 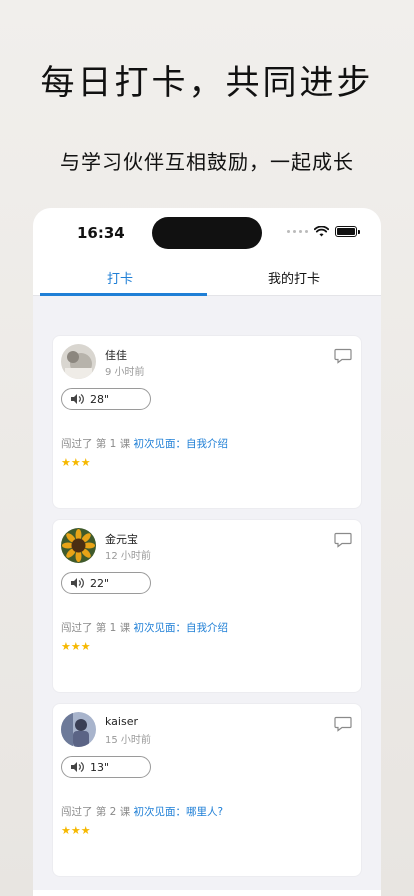 What do you see at coordinates (116, 355) in the screenshot?
I see `user-name: 佳佳` at bounding box center [116, 355].